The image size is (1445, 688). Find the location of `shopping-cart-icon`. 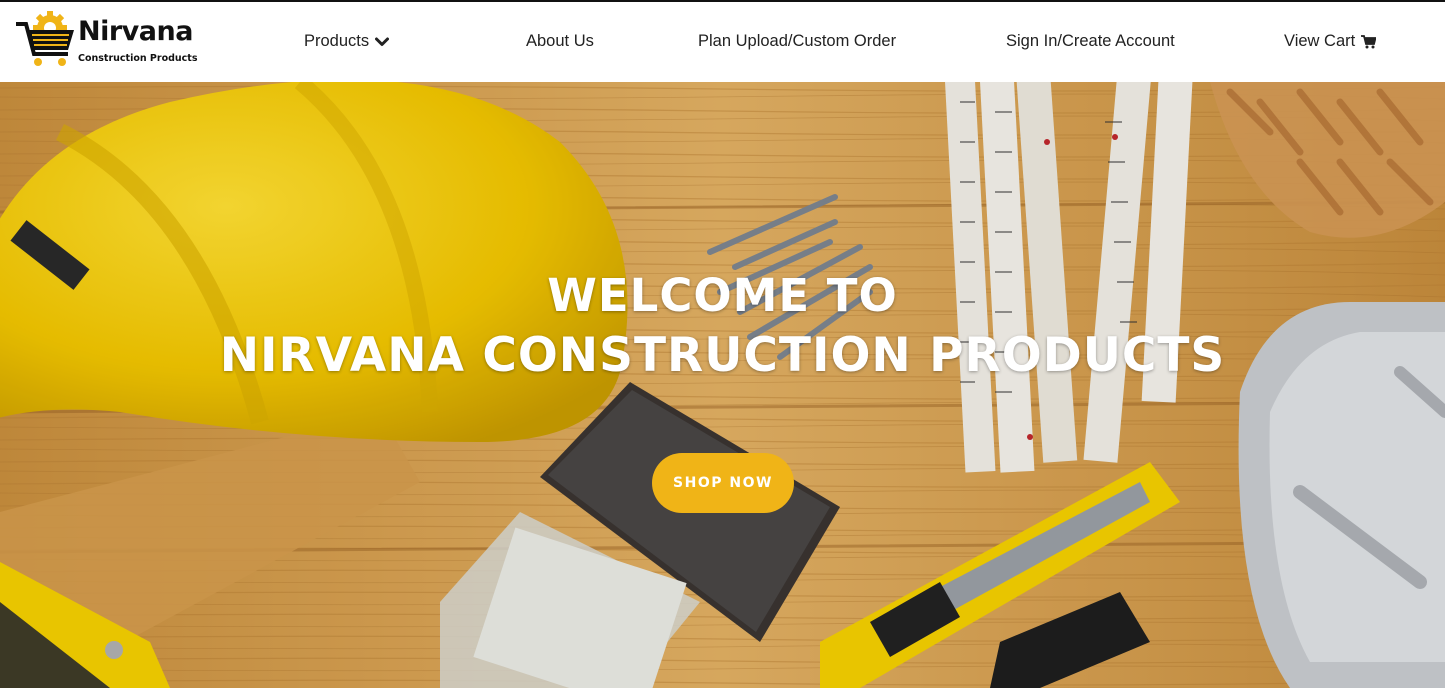

shopping-cart-icon is located at coordinates (1369, 41).